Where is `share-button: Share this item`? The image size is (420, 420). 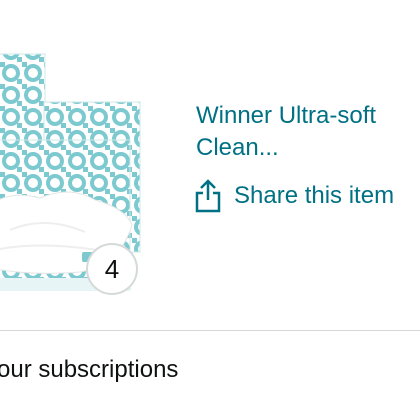
share-button: Share this item is located at coordinates (294, 196).